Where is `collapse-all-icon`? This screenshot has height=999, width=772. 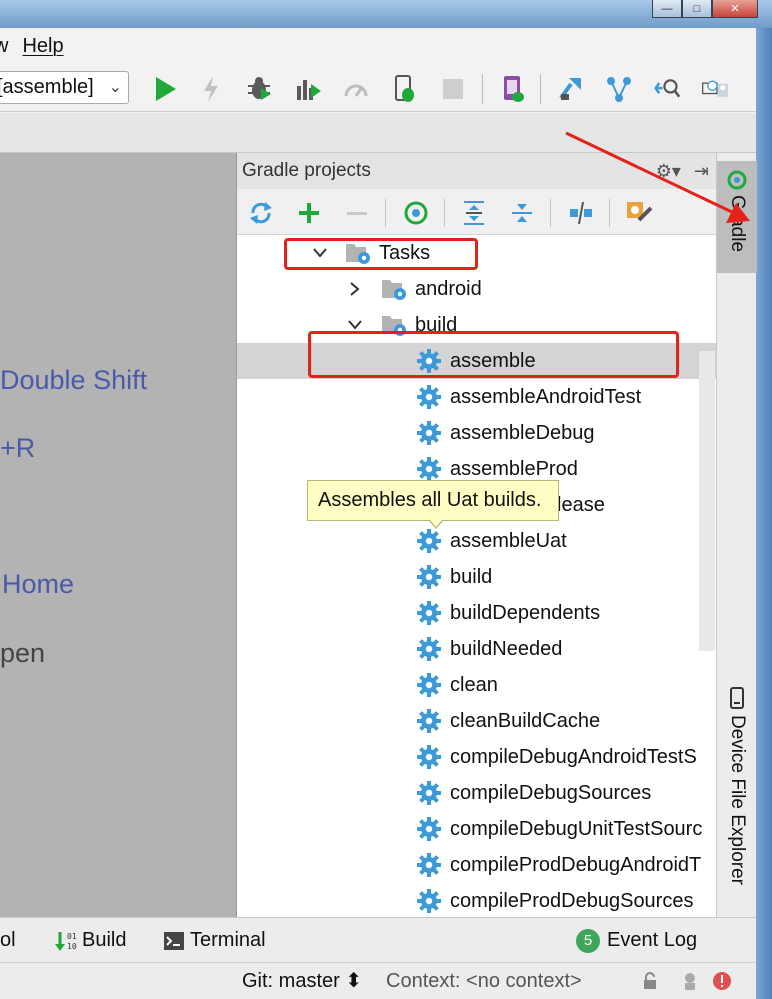
collapse-all-icon is located at coordinates (522, 213).